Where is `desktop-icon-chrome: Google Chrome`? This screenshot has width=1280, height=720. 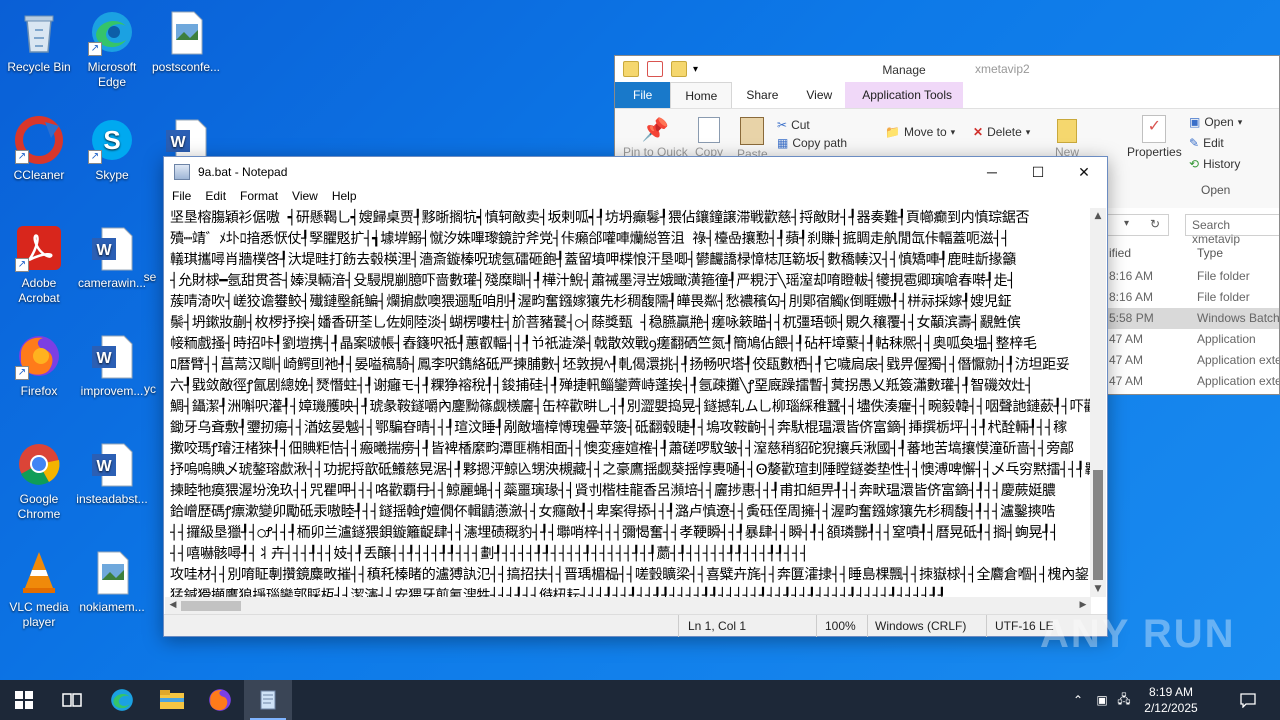
desktop-icon-chrome: Google Chrome is located at coordinates (39, 481).